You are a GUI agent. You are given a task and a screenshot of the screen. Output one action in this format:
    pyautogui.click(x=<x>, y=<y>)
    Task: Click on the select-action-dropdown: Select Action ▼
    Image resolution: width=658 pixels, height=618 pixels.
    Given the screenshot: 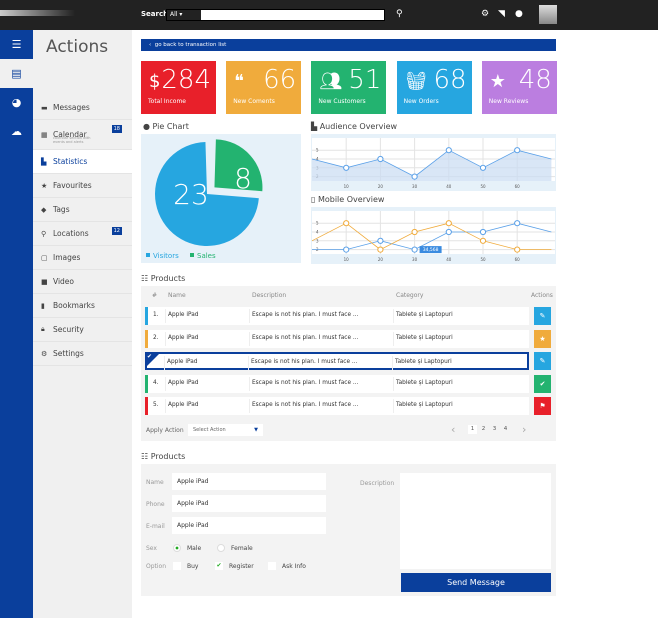 What is the action you would take?
    pyautogui.click(x=225, y=430)
    